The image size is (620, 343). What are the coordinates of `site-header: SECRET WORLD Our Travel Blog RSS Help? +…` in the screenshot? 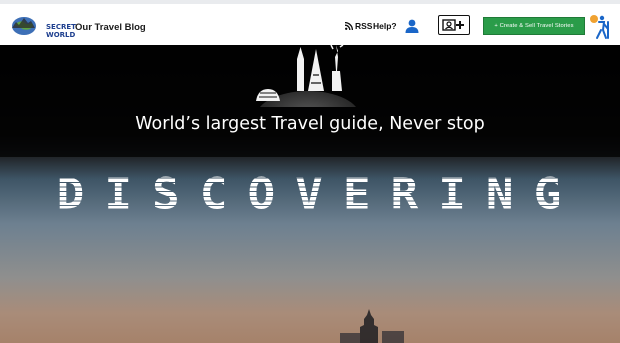 It's located at (310, 24).